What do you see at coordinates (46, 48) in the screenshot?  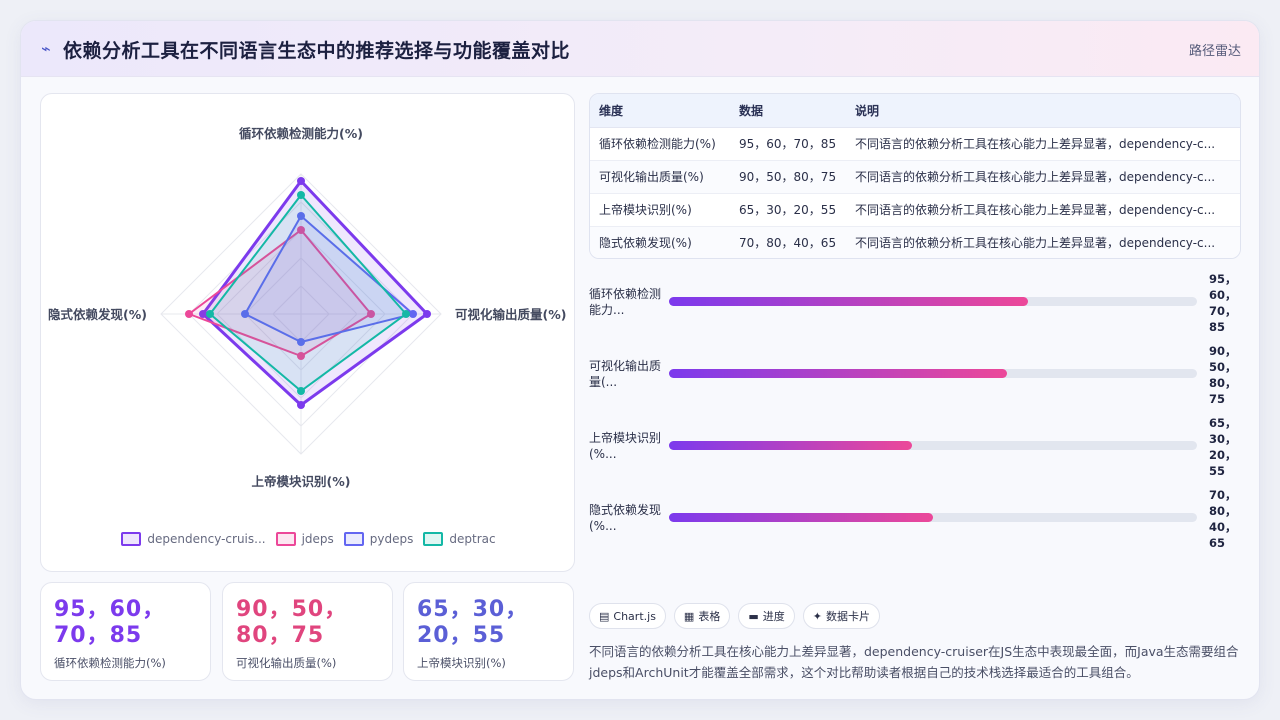 I see `chart-line-icon: ⌁` at bounding box center [46, 48].